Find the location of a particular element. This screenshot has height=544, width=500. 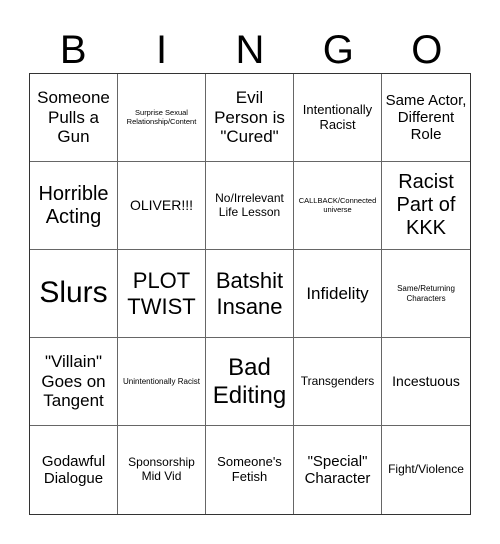

bingo-cell: Racist Part of KKK is located at coordinates (426, 206).